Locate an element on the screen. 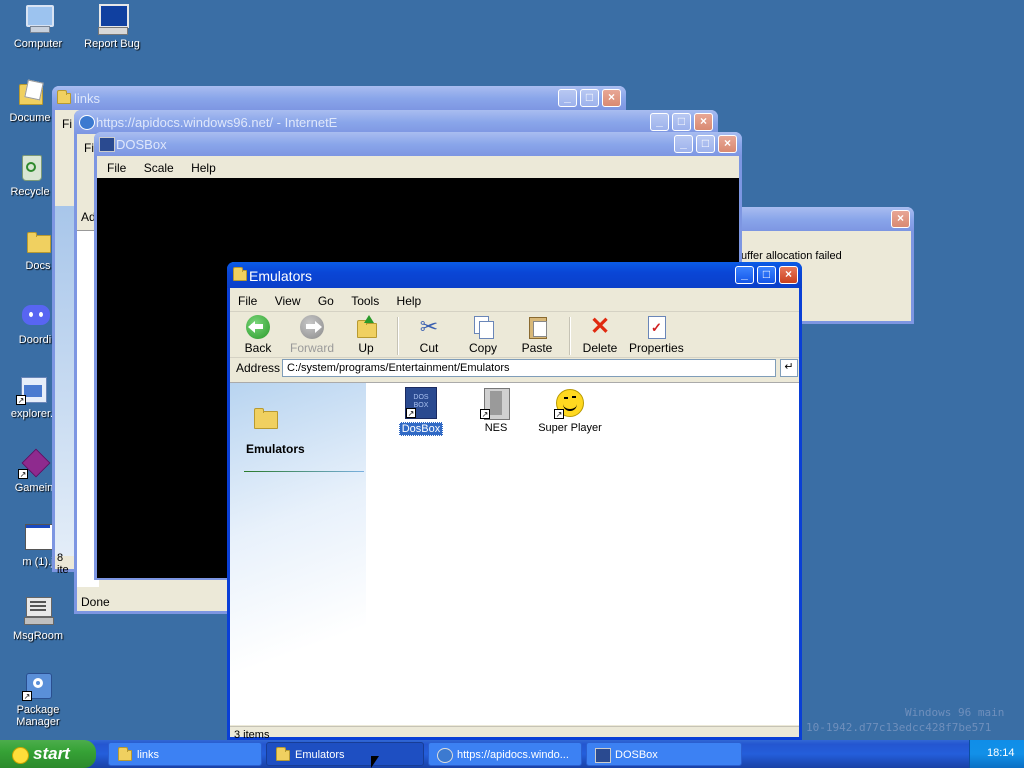 This screenshot has height=768, width=1024. file-label: Super Player is located at coordinates (570, 428).